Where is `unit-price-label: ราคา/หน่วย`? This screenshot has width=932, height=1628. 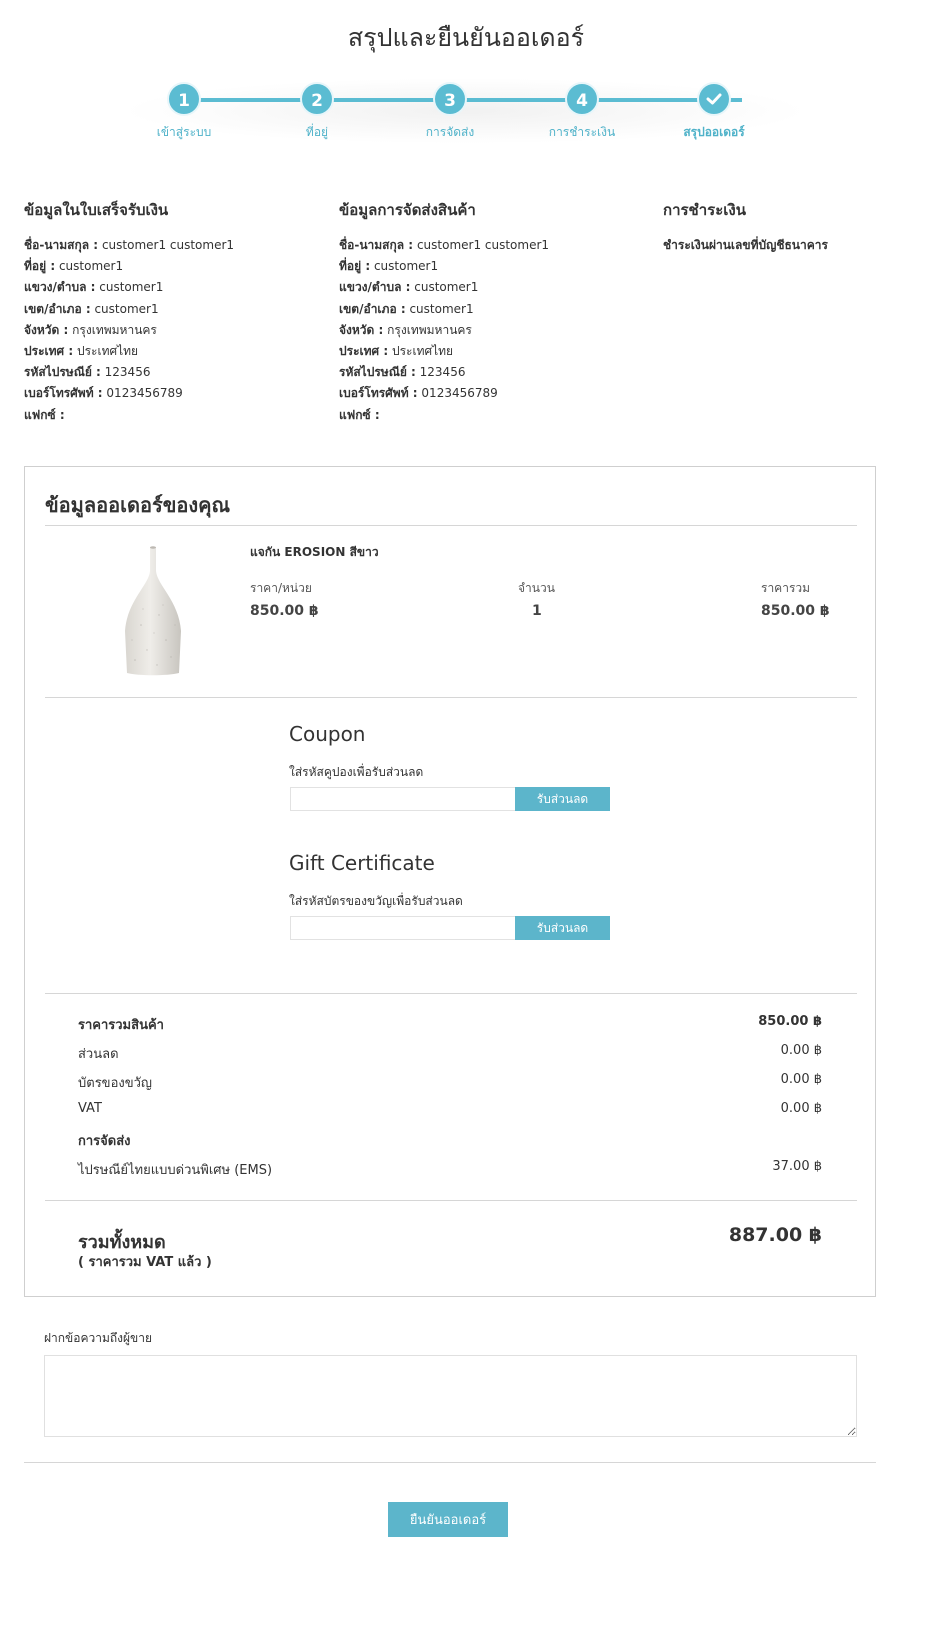 unit-price-label: ราคา/หน่วย is located at coordinates (281, 588).